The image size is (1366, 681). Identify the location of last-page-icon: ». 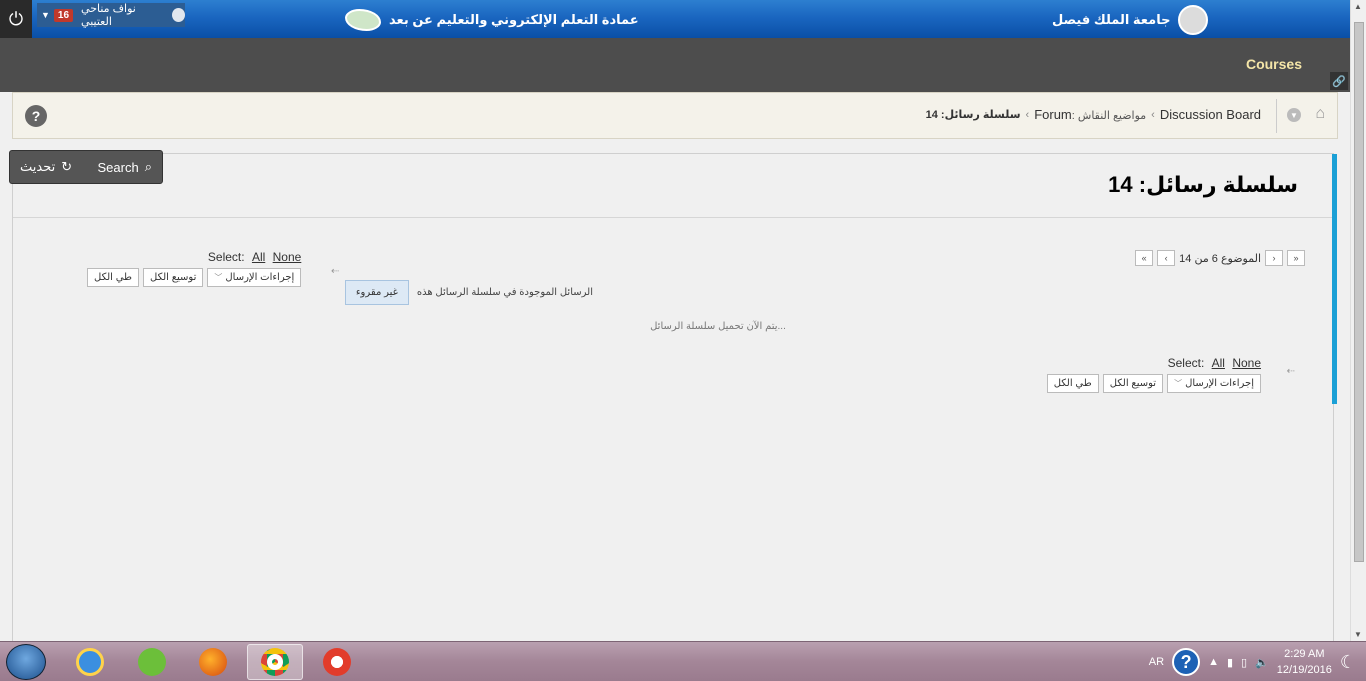
(1296, 258).